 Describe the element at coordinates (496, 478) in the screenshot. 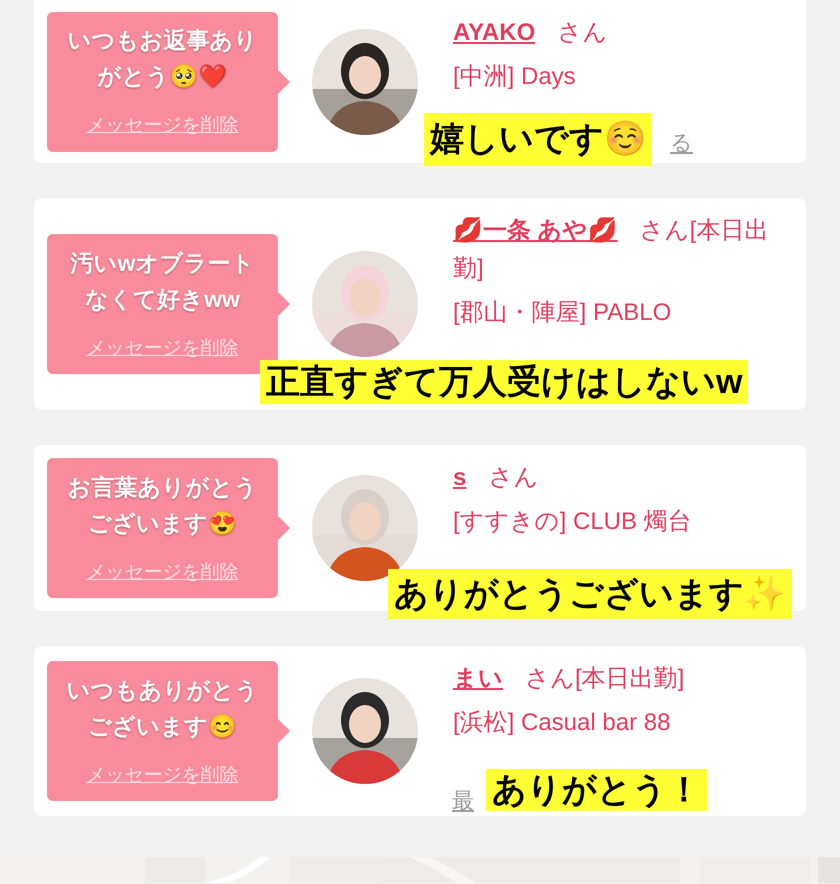

I see `name-line: s さん` at that location.